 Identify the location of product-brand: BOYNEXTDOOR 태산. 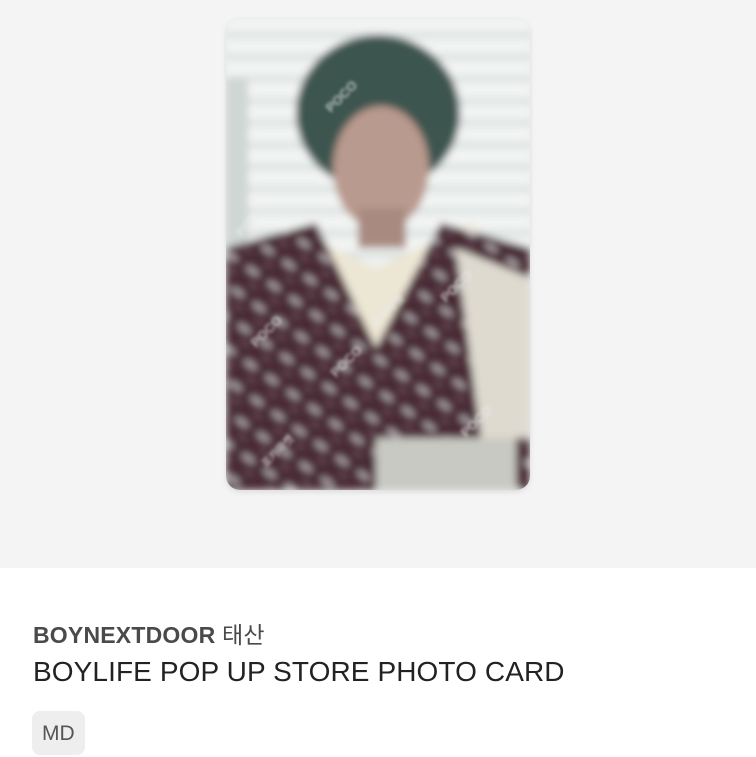
(149, 633).